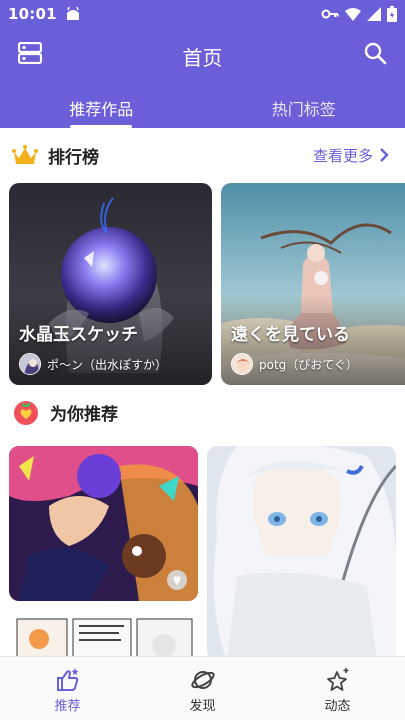  What do you see at coordinates (67, 679) in the screenshot?
I see `thumbs-up-icon` at bounding box center [67, 679].